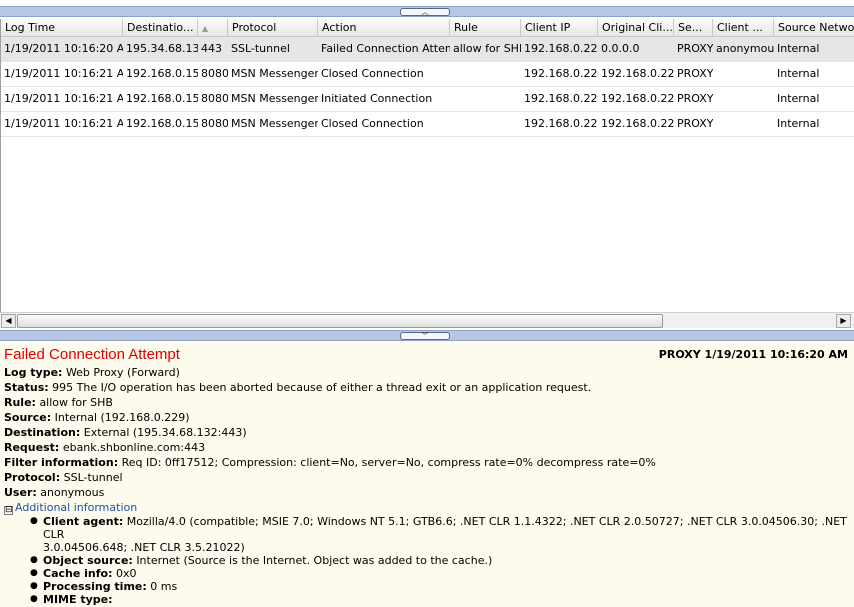 This screenshot has height=607, width=854. I want to click on additional-information-toggle: ⊟ Additional information, so click(427, 507).